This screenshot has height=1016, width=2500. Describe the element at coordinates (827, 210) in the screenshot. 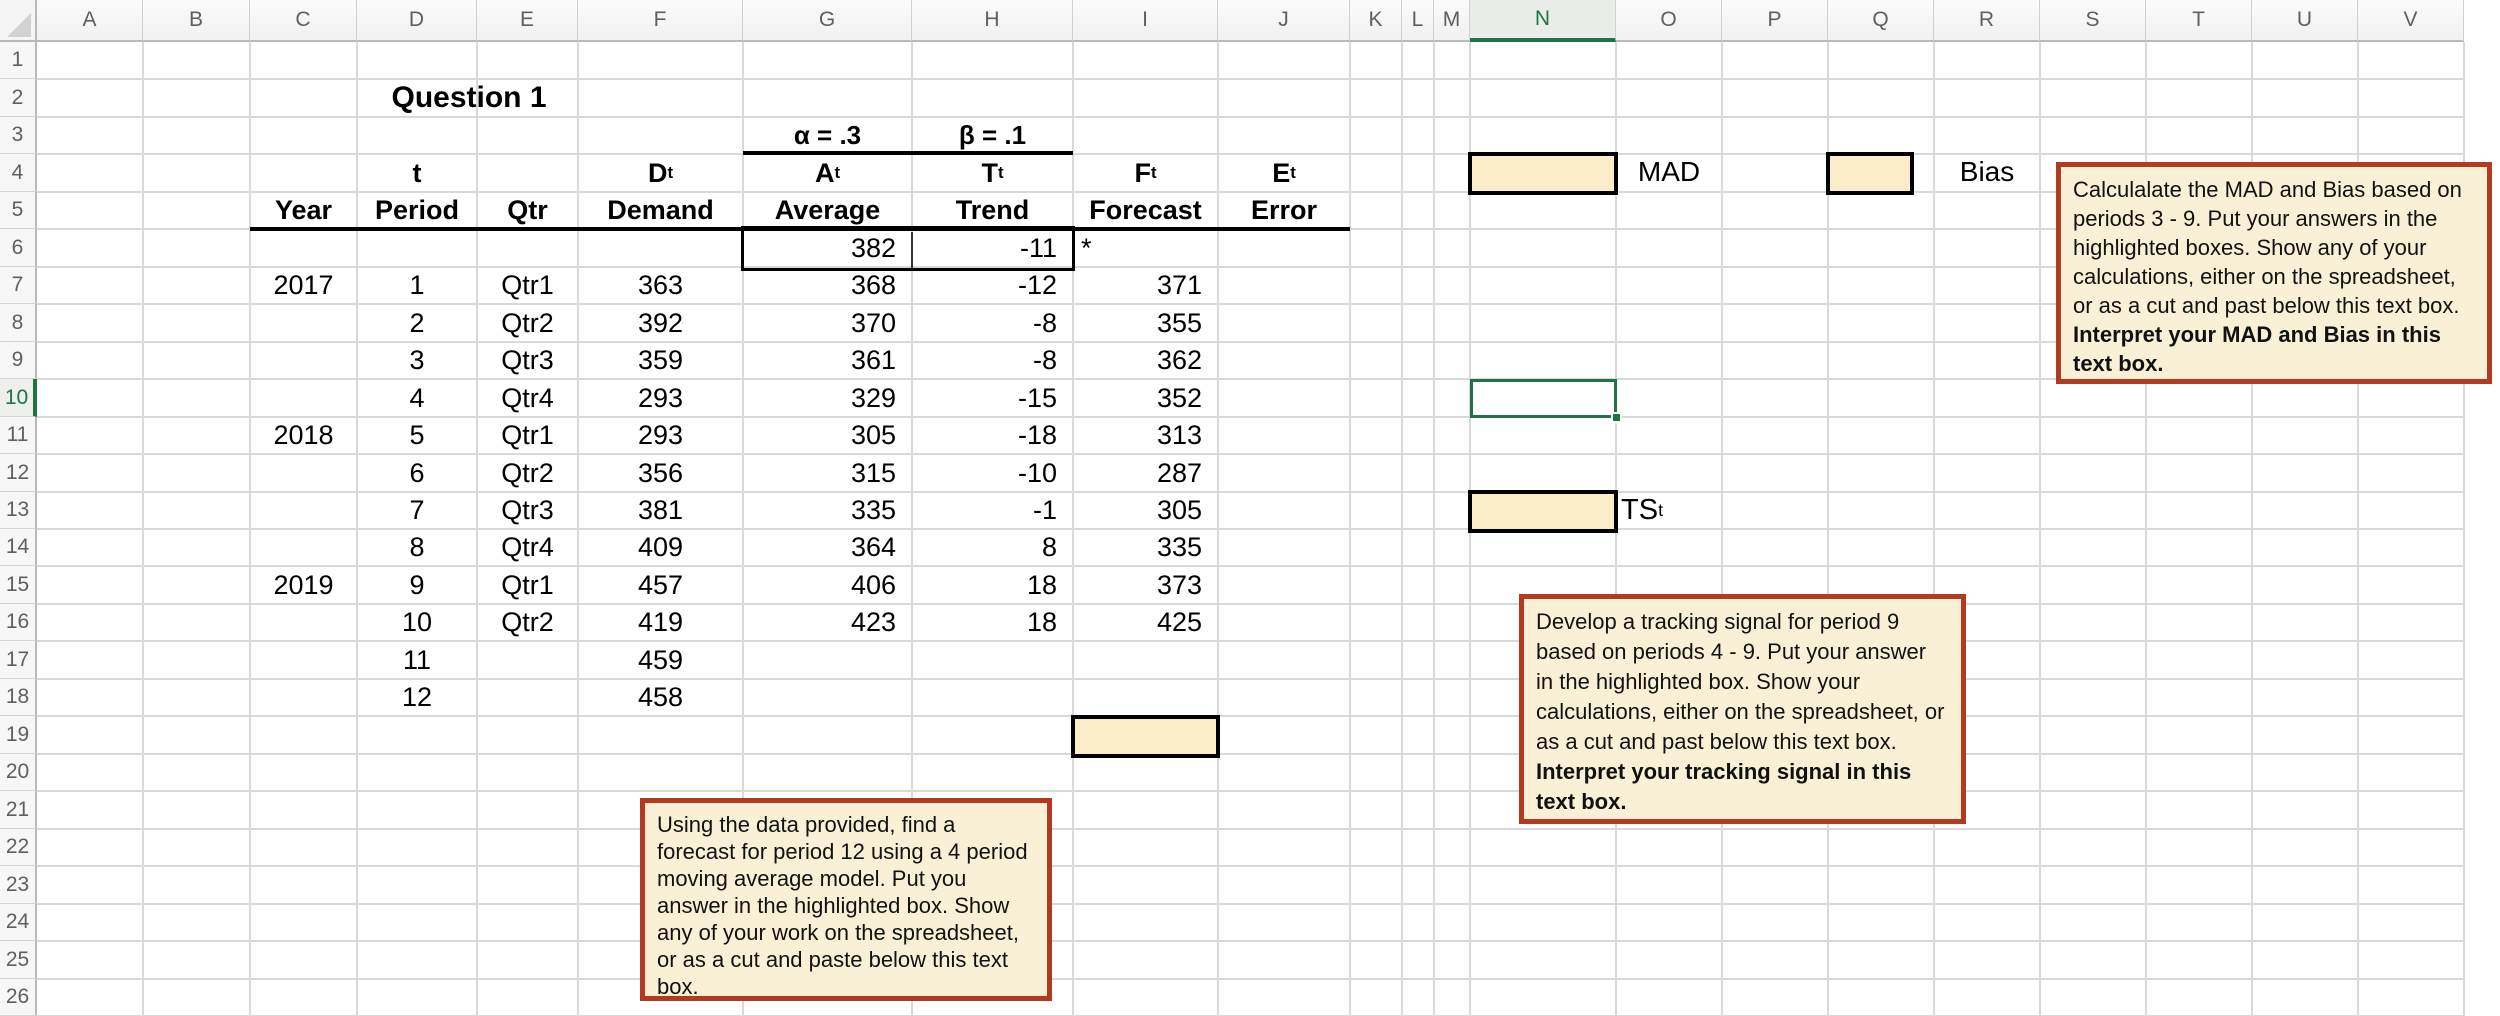

I see `table-header-average: Average` at that location.